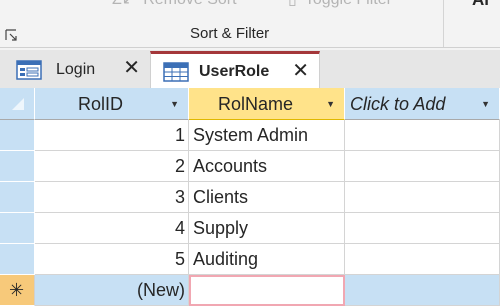 The width and height of the screenshot is (500, 308). I want to click on new-rolid-cell: (New), so click(112, 290).